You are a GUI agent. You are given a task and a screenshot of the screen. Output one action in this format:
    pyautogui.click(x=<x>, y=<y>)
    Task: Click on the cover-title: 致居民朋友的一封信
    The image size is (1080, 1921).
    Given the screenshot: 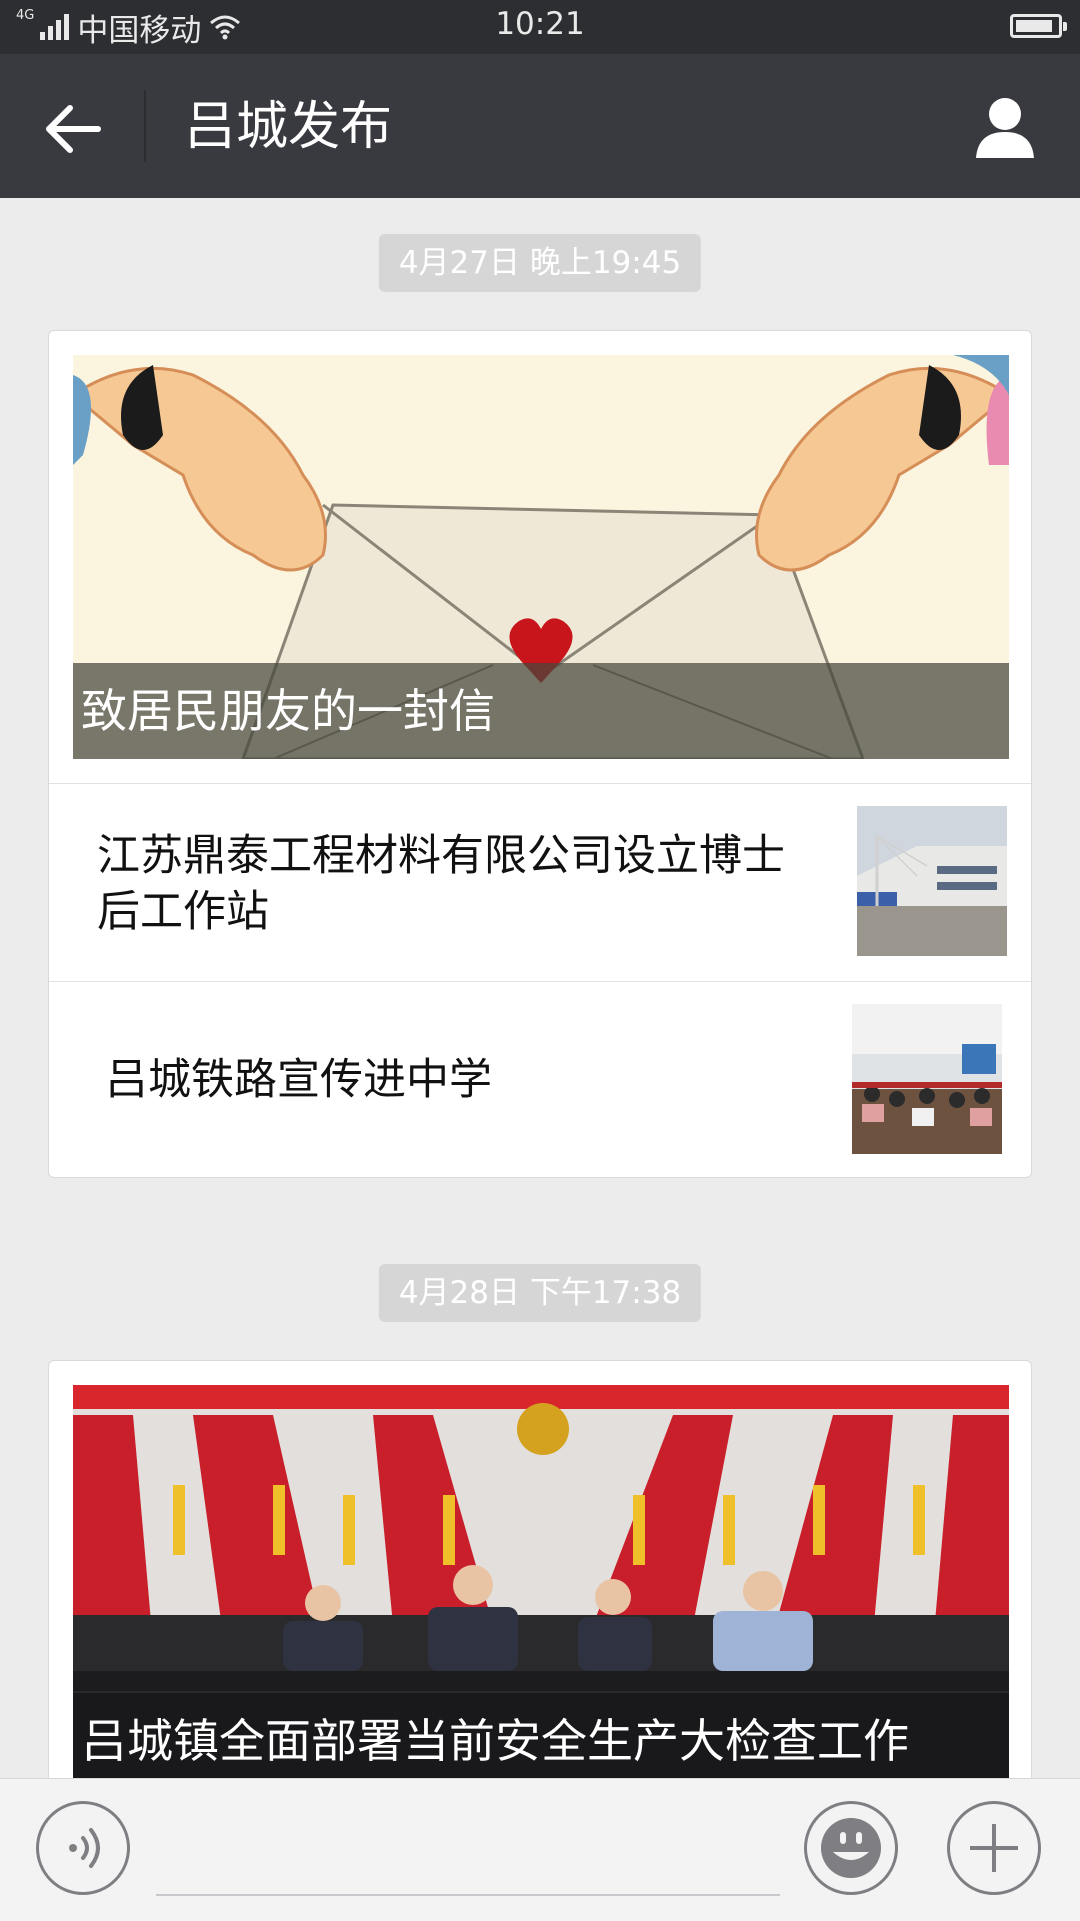 What is the action you would take?
    pyautogui.click(x=541, y=711)
    